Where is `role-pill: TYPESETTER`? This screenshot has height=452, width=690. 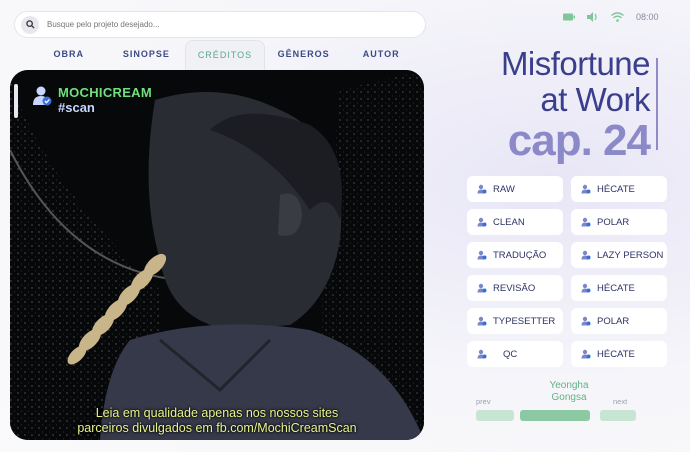 role-pill: TYPESETTER is located at coordinates (515, 321).